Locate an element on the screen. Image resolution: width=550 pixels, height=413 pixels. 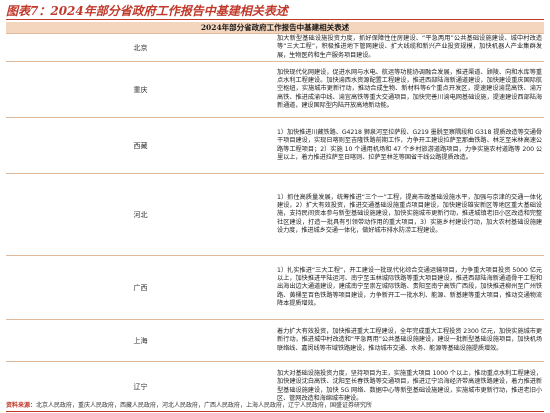
province-cell: 上海 is located at coordinates (140, 340).